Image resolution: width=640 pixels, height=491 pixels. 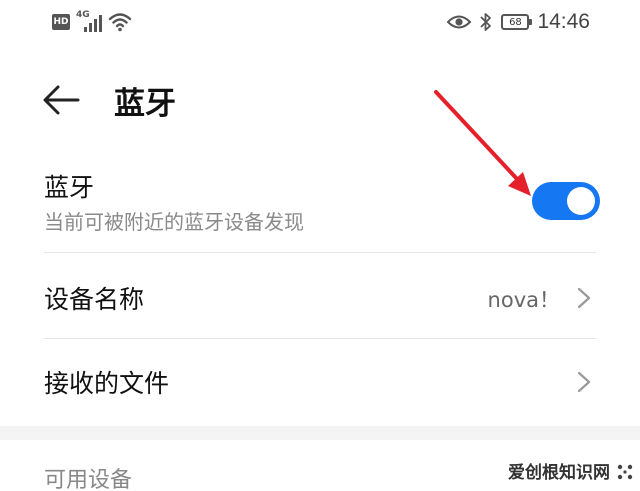 I want to click on watermark-logo-icon, so click(x=625, y=472).